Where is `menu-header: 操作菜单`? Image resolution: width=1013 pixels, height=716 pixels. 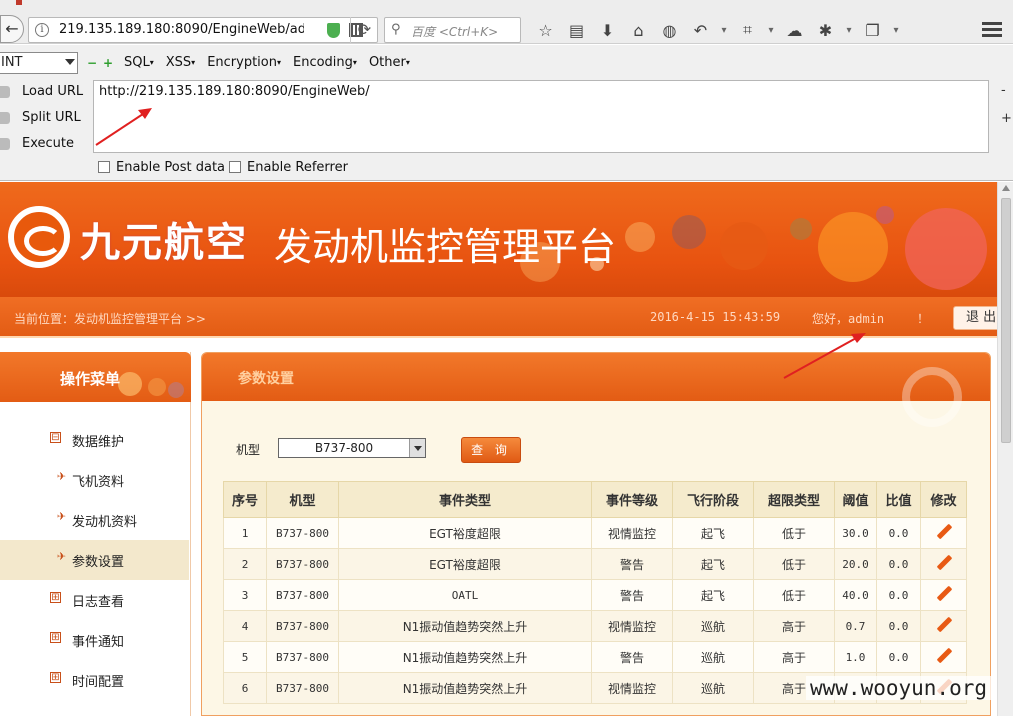
menu-header: 操作菜单 is located at coordinates (95, 377).